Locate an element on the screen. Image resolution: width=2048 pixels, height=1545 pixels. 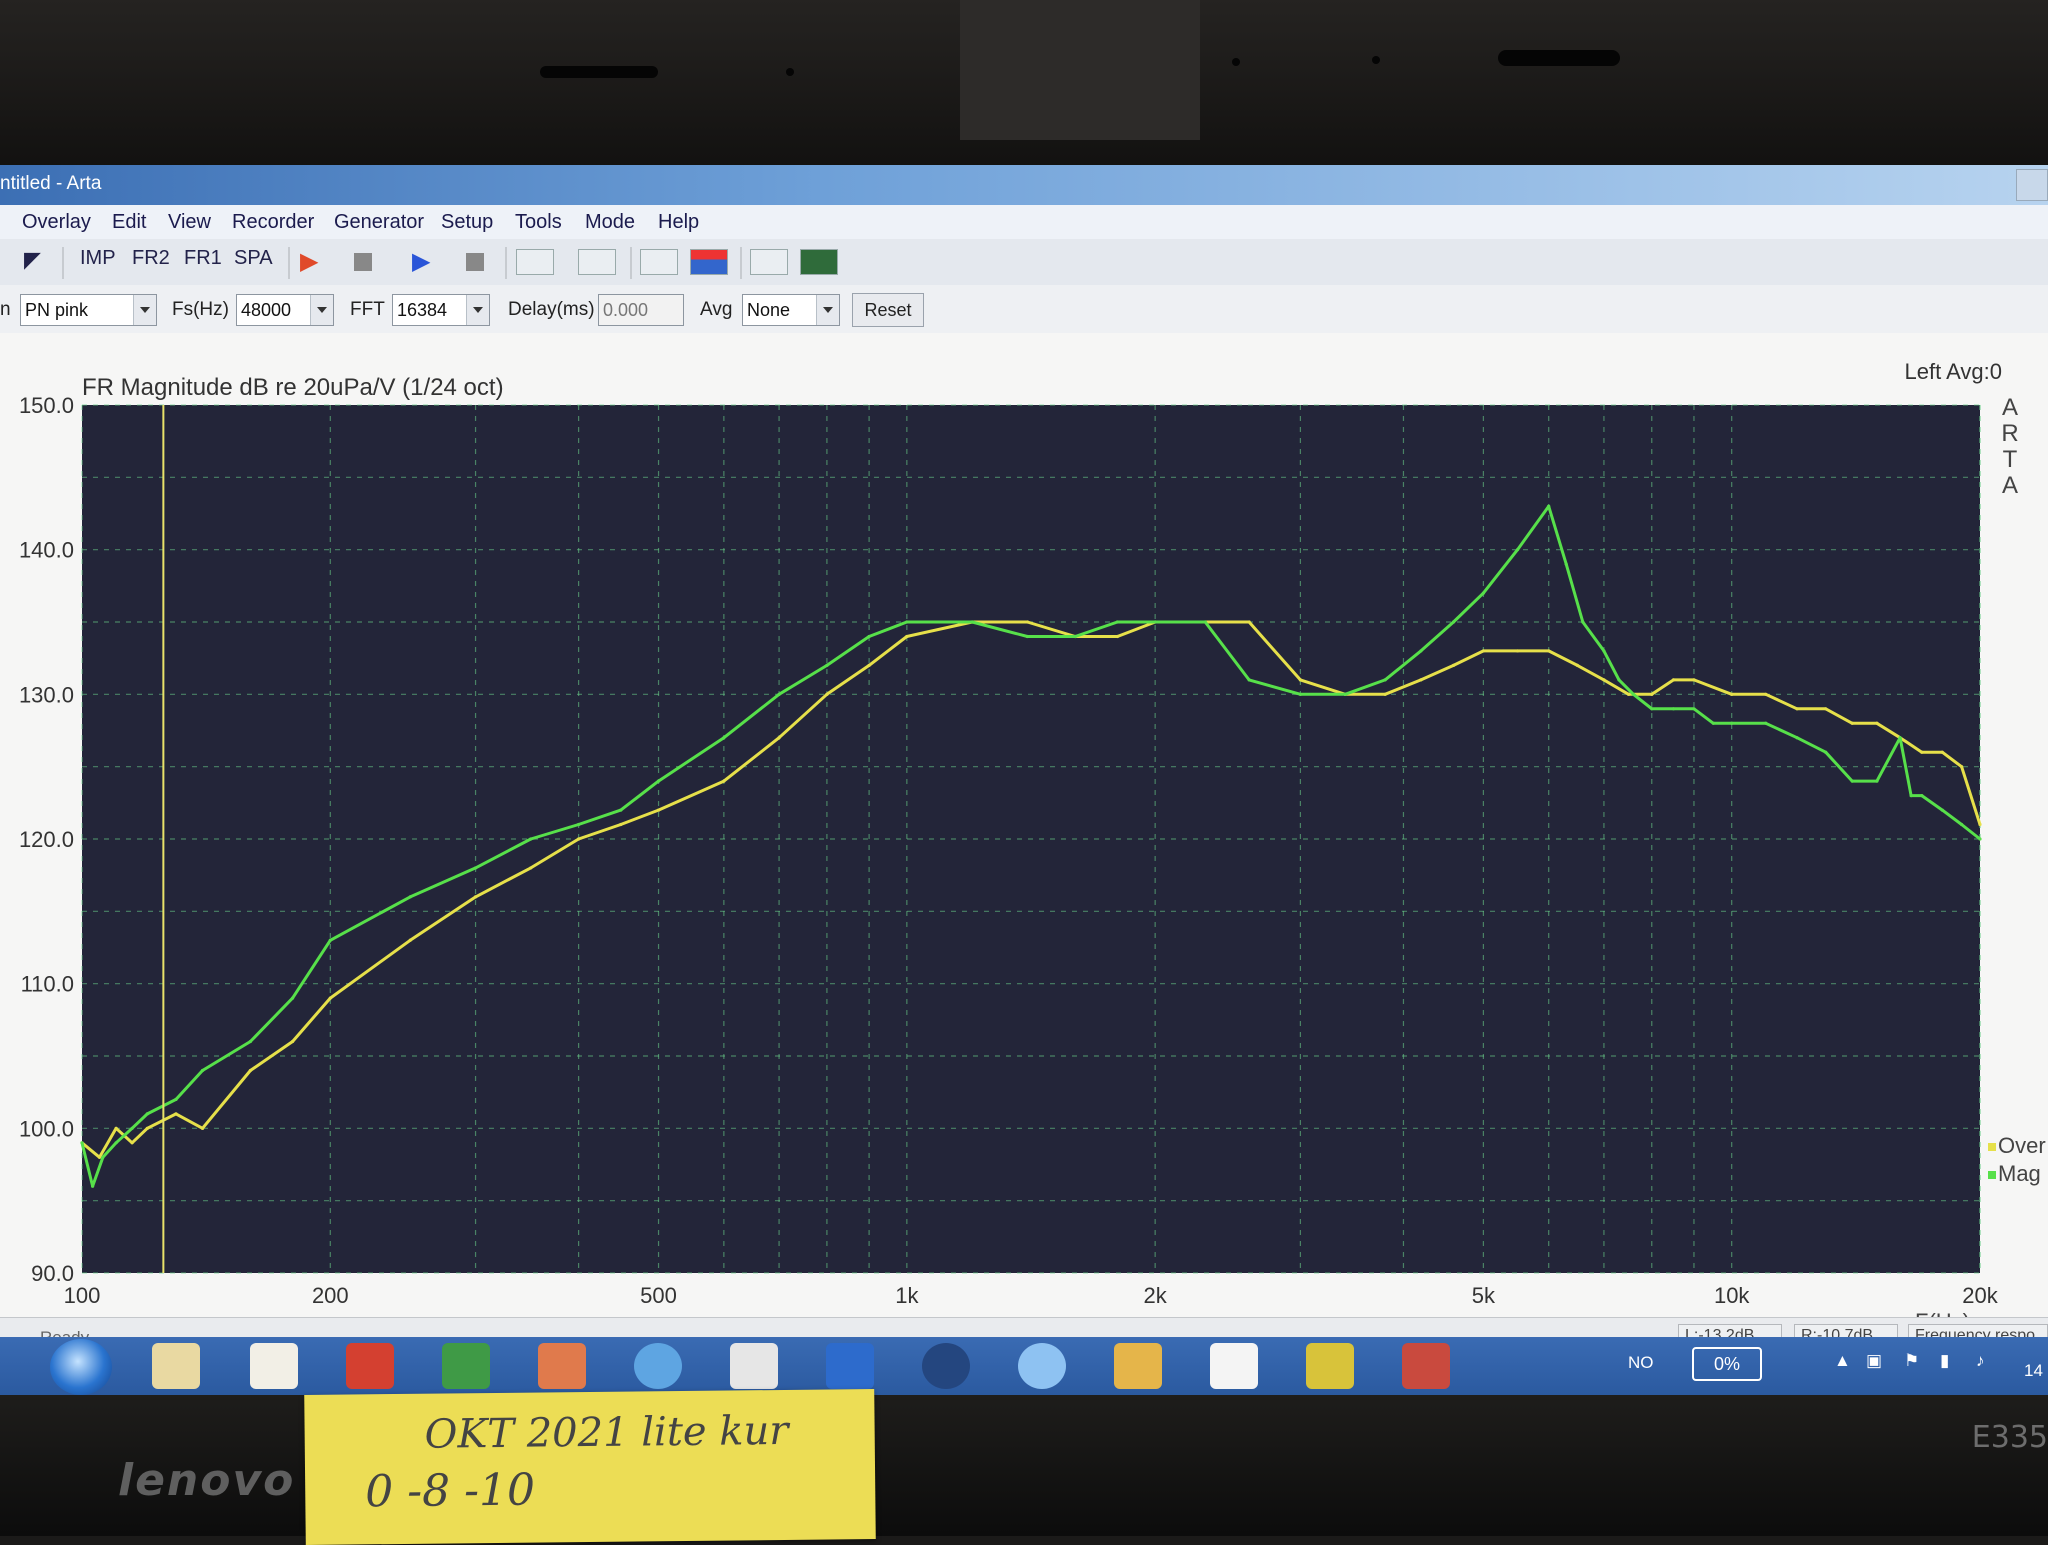
arta-watermark-letter: R is located at coordinates (2009, 433).